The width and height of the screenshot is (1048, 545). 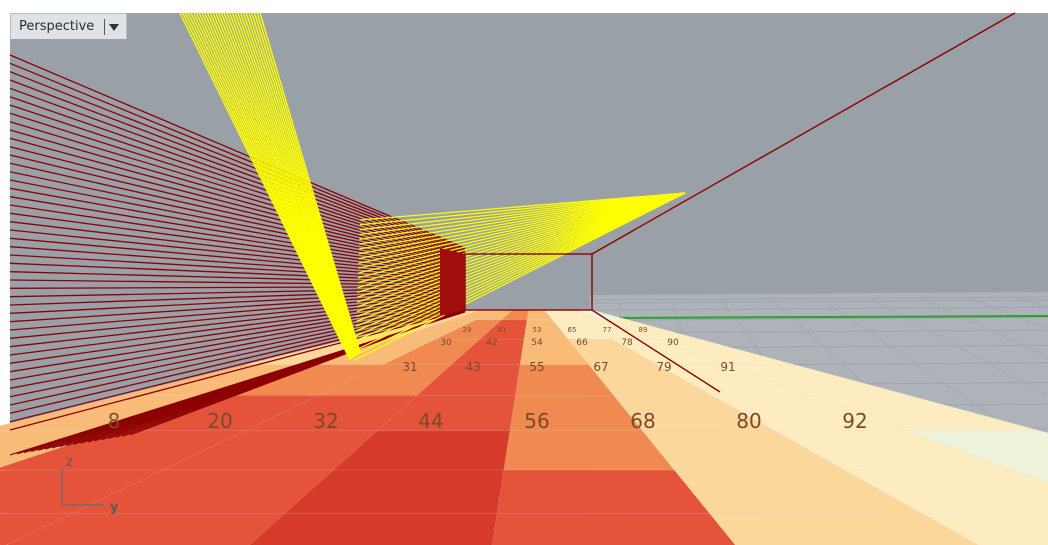 I want to click on grid-value-label: 89, so click(x=643, y=330).